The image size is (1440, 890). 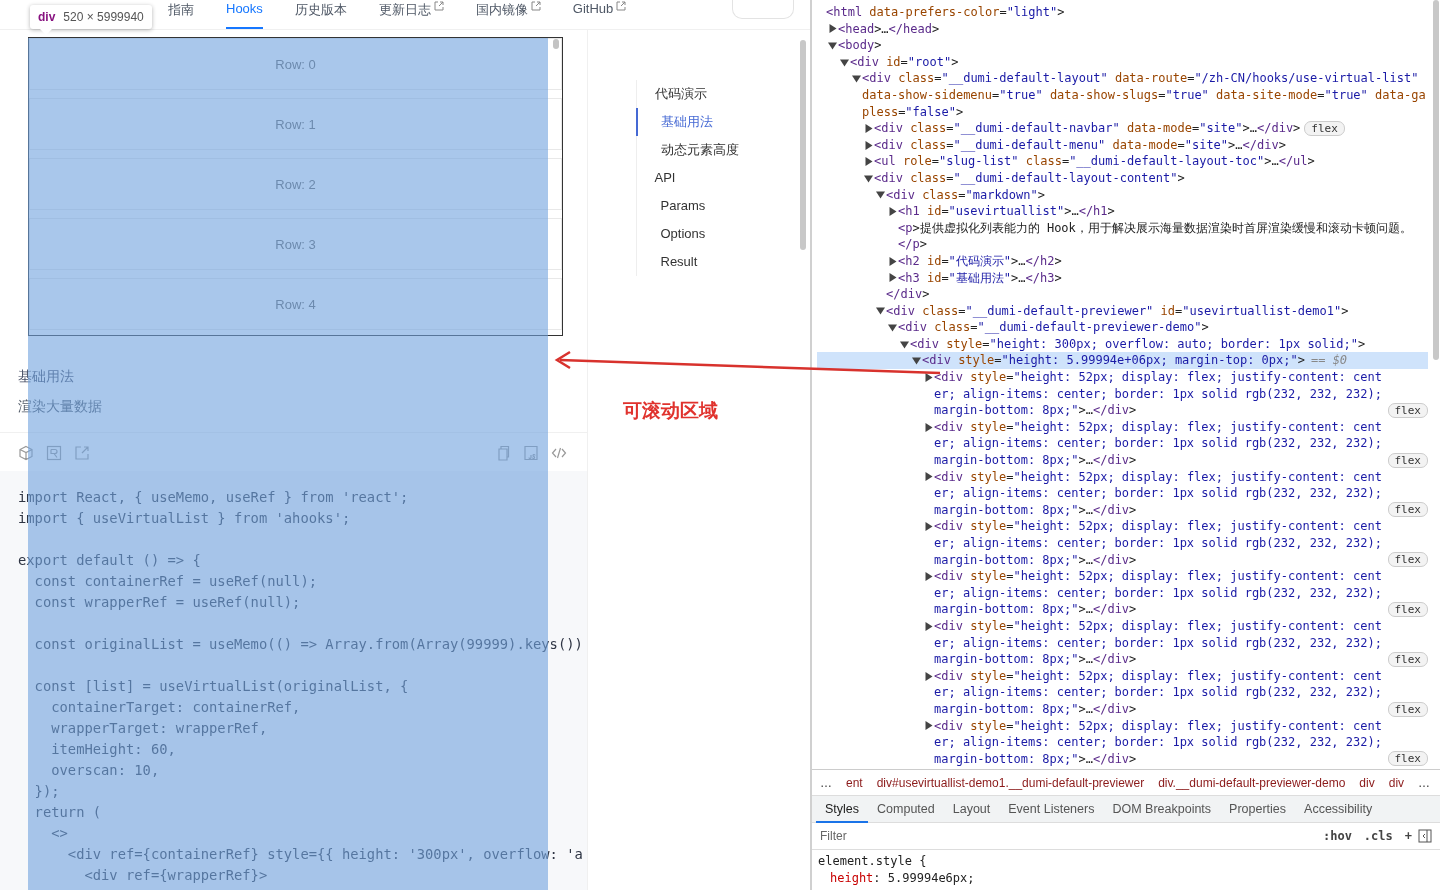 What do you see at coordinates (1122, 195) in the screenshot?
I see `dom-tree-row: <div class="markdown">` at bounding box center [1122, 195].